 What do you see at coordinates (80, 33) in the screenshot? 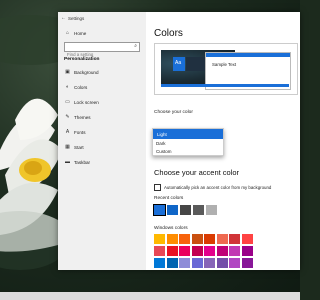
I see `sidebar-home-label: Home` at bounding box center [80, 33].